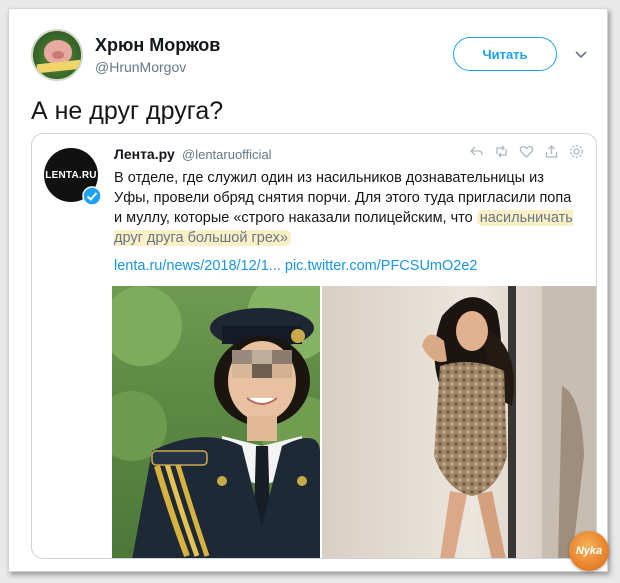 This screenshot has height=583, width=620. I want to click on like-icon, so click(526, 151).